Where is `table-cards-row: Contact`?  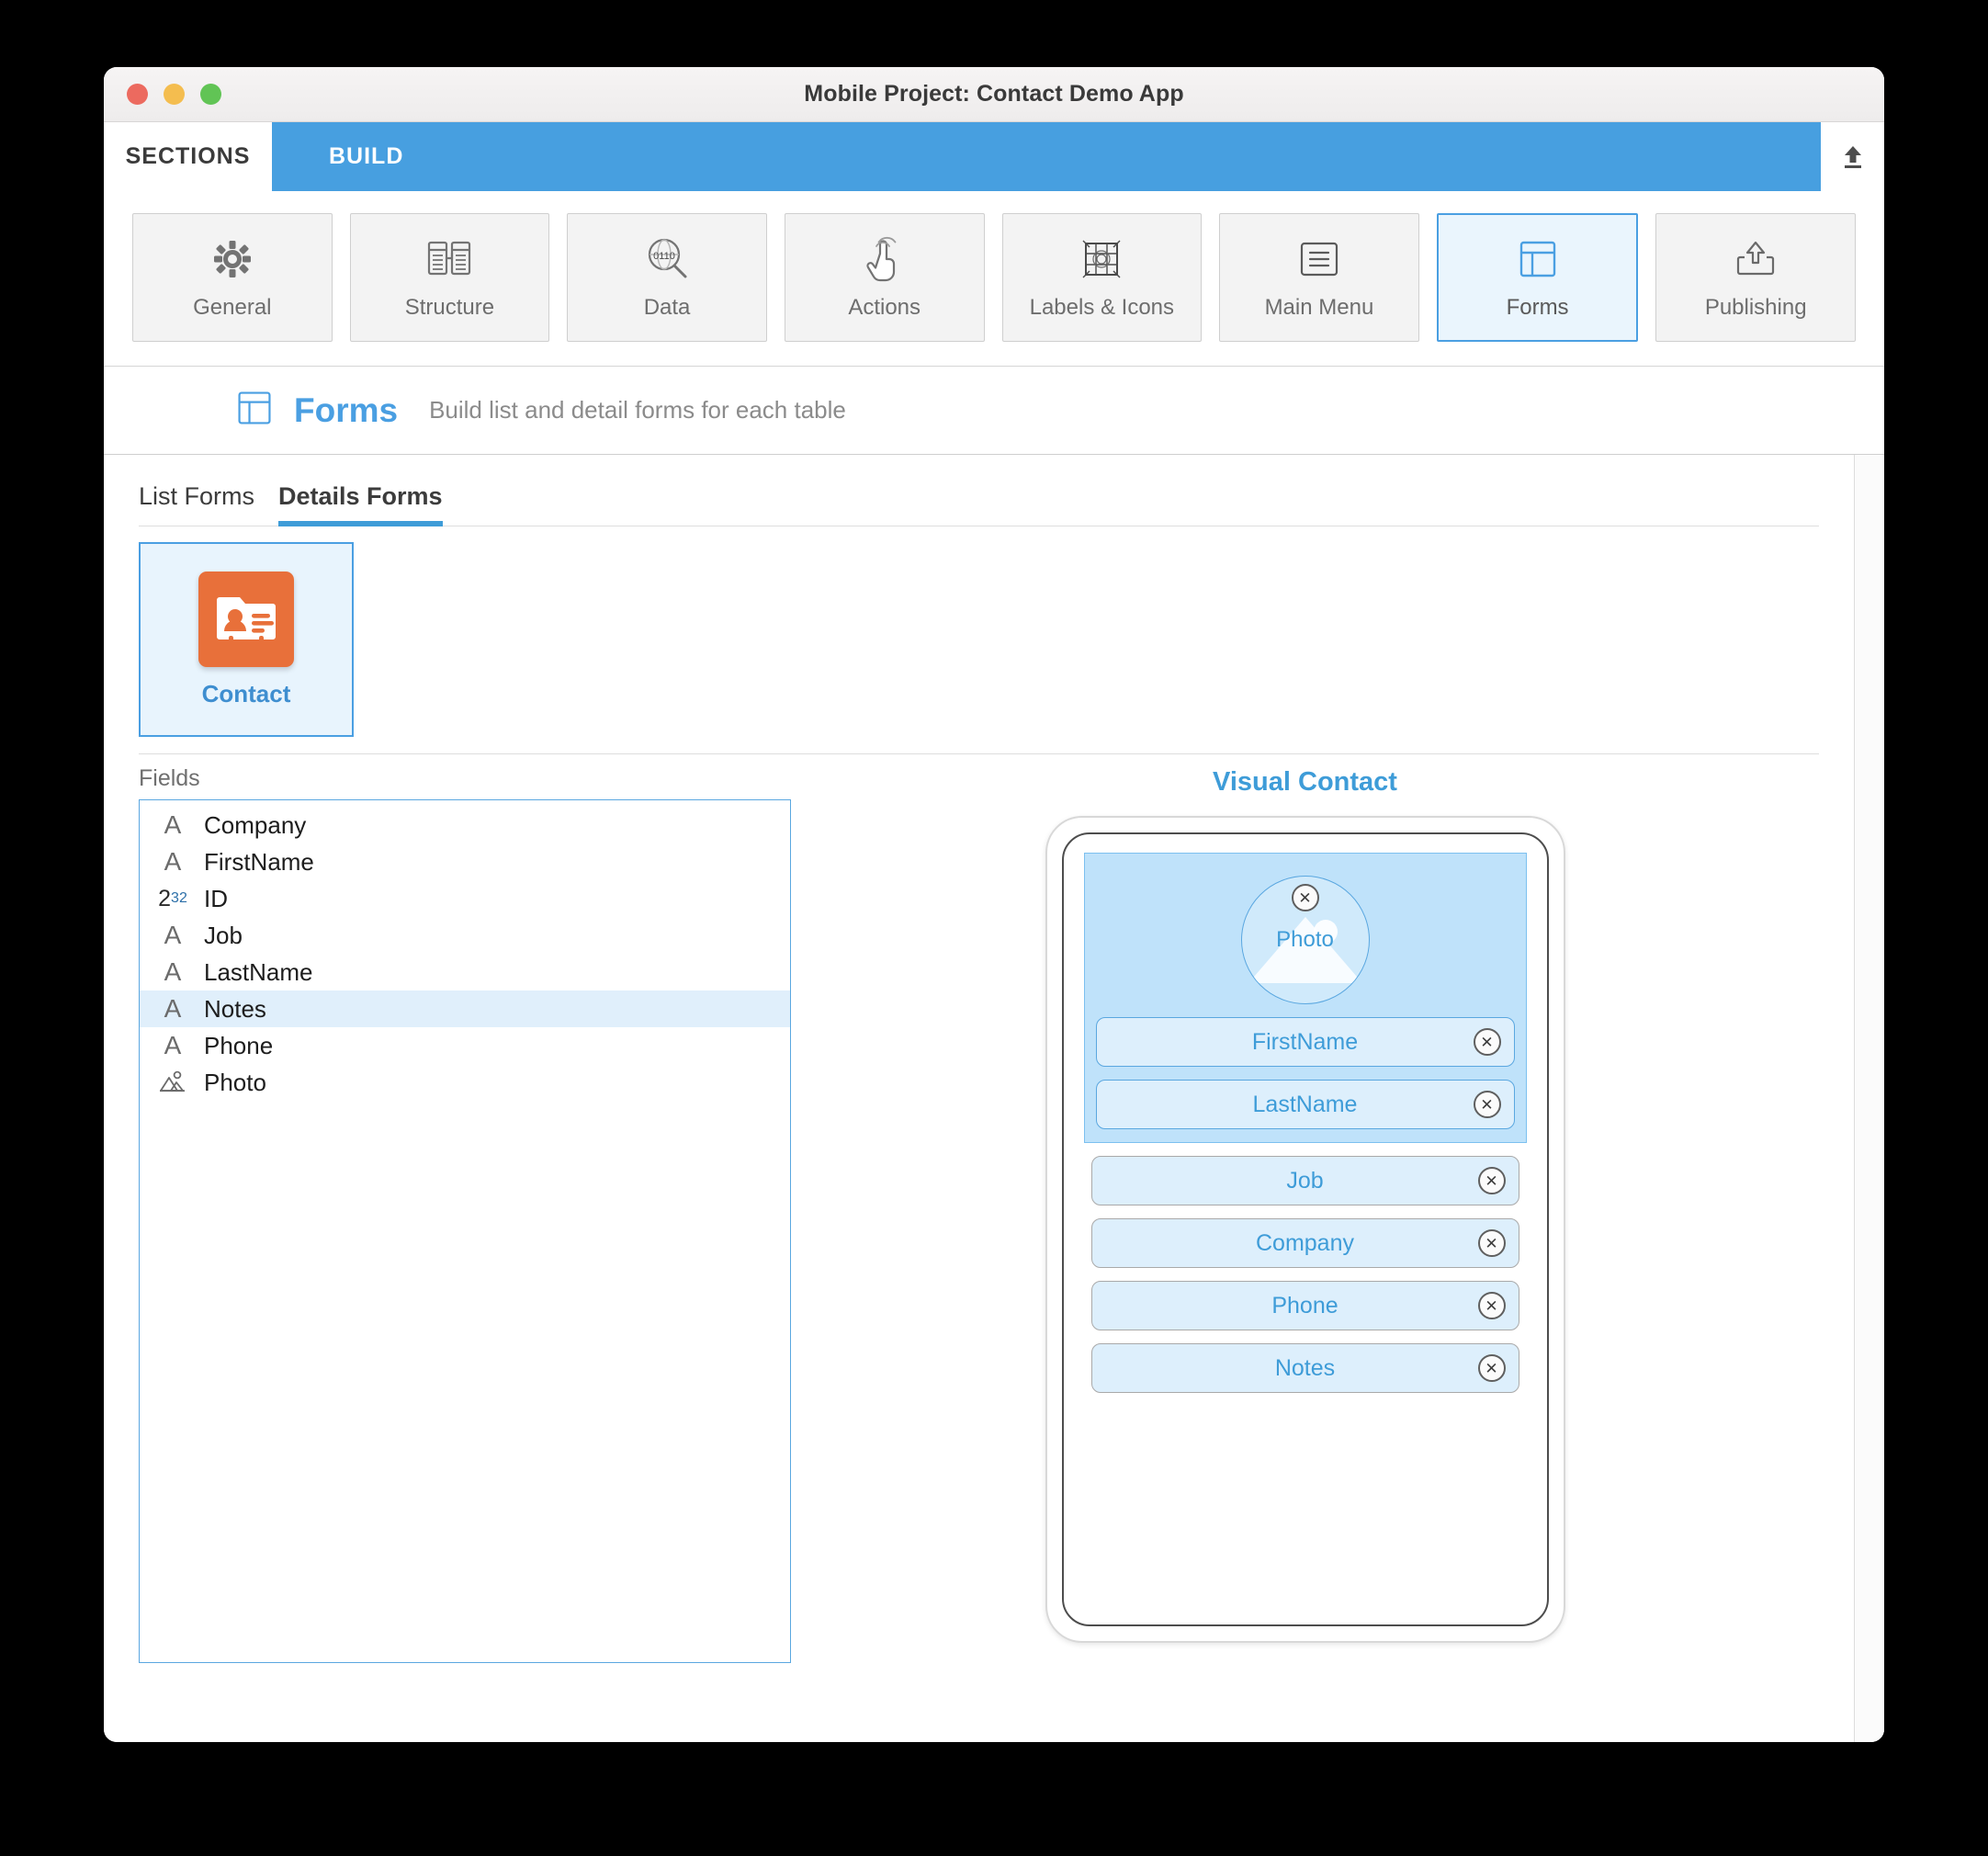 table-cards-row: Contact is located at coordinates (979, 632).